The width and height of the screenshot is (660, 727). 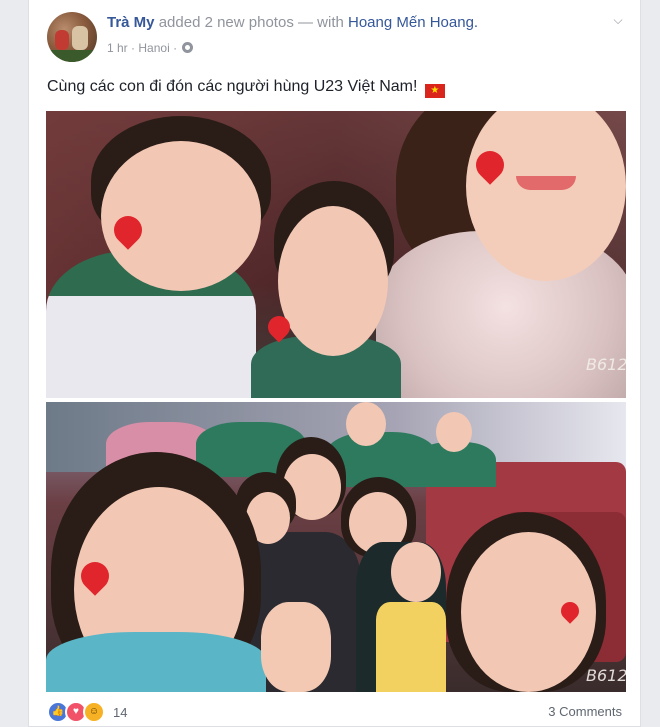 I want to click on post-location: Hanoi, so click(x=153, y=48).